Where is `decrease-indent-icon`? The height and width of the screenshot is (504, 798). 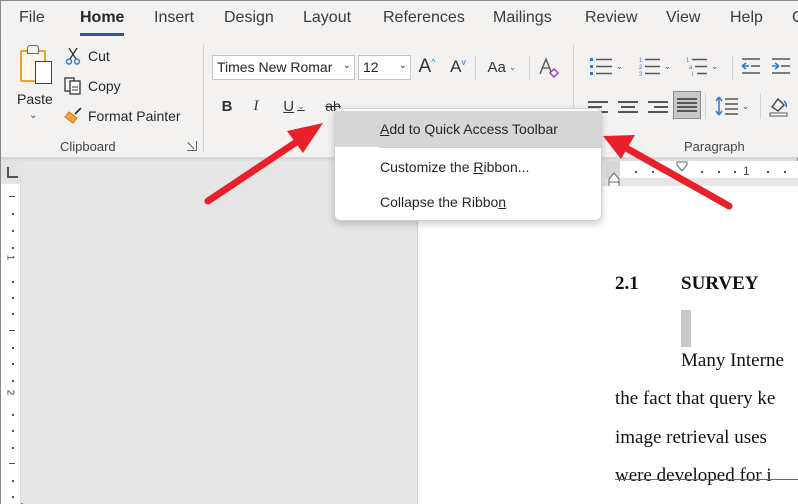
decrease-indent-icon is located at coordinates (750, 66).